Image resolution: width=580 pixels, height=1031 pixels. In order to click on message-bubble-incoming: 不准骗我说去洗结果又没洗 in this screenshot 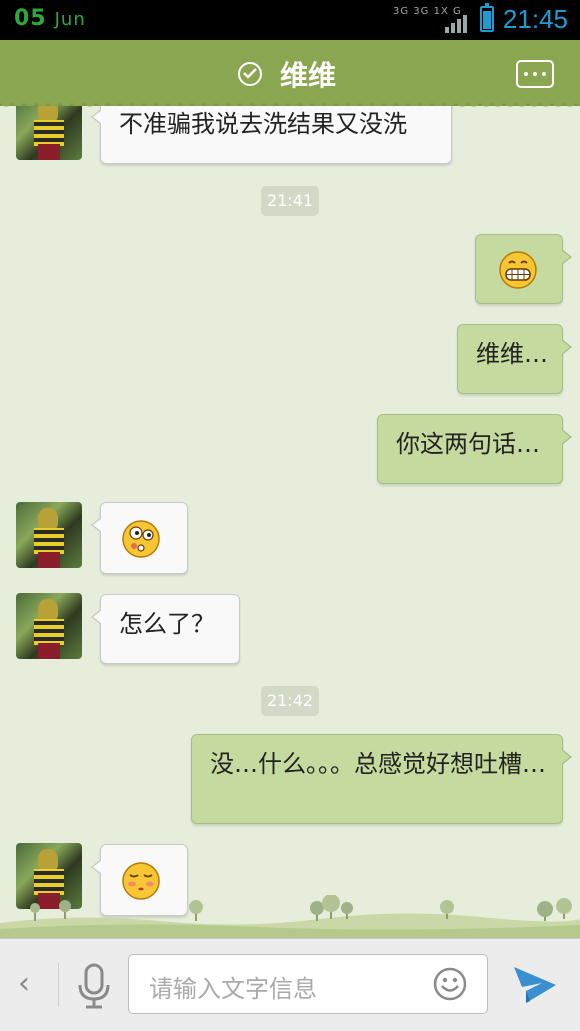, I will do `click(271, 135)`.